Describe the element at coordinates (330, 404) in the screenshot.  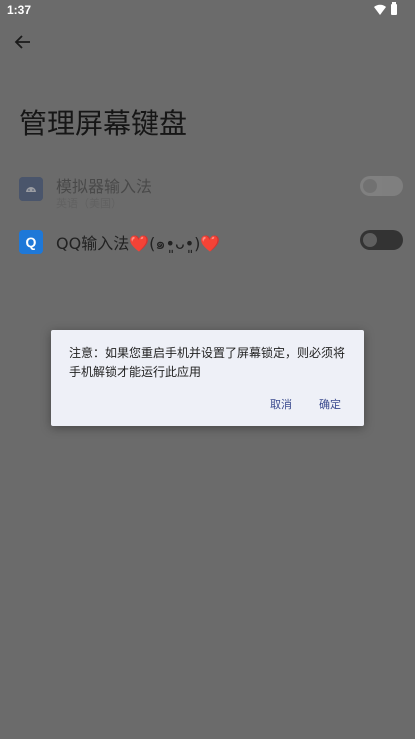
I see `ok-button: 确定` at that location.